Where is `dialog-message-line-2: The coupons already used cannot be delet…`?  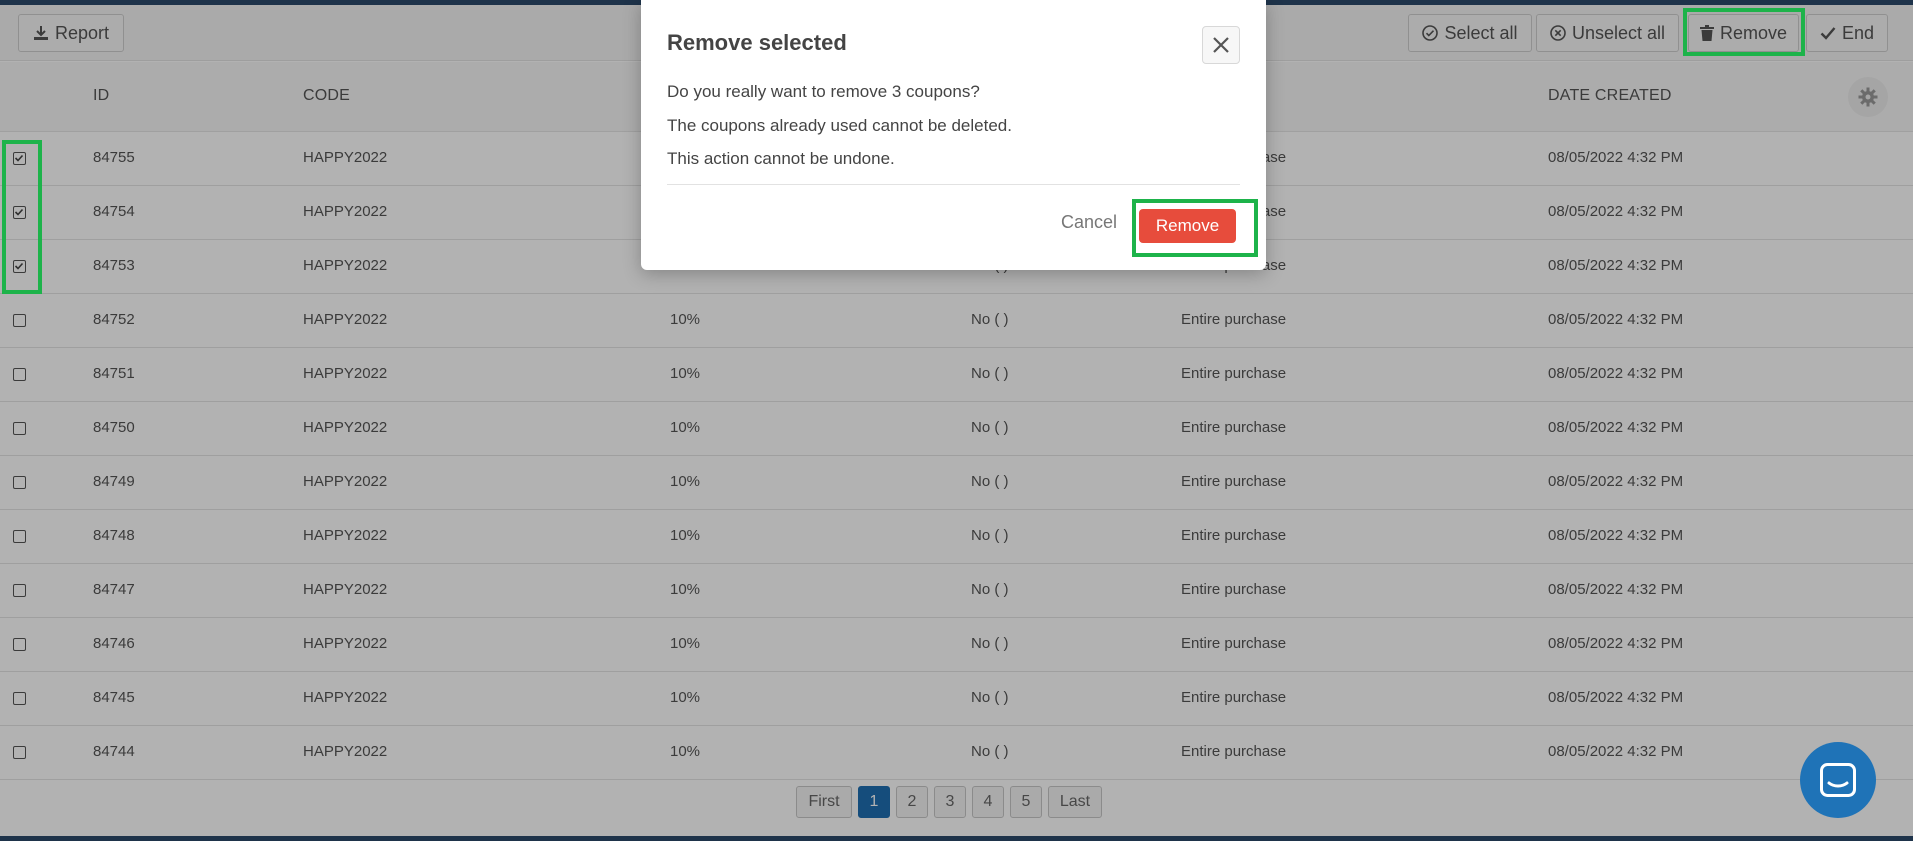 dialog-message-line-2: The coupons already used cannot be delet… is located at coordinates (839, 125).